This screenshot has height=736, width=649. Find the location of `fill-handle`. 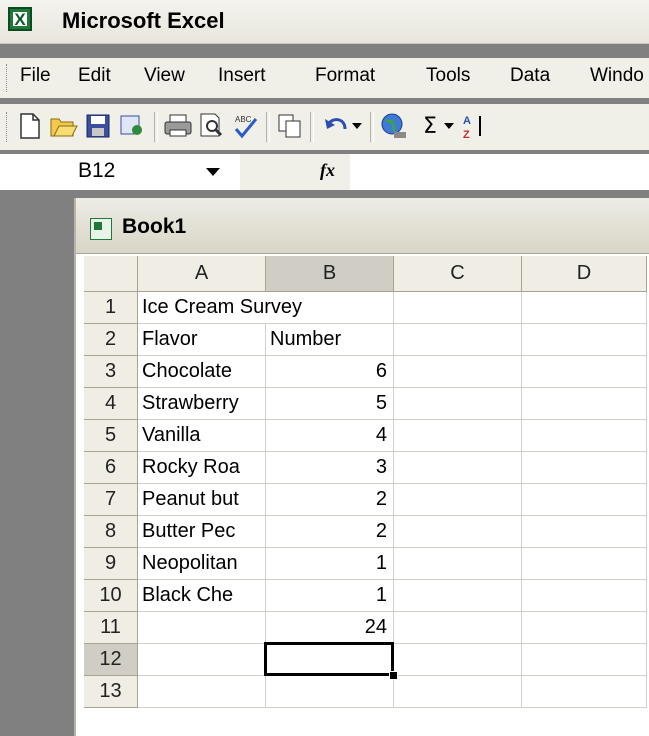

fill-handle is located at coordinates (393, 675).